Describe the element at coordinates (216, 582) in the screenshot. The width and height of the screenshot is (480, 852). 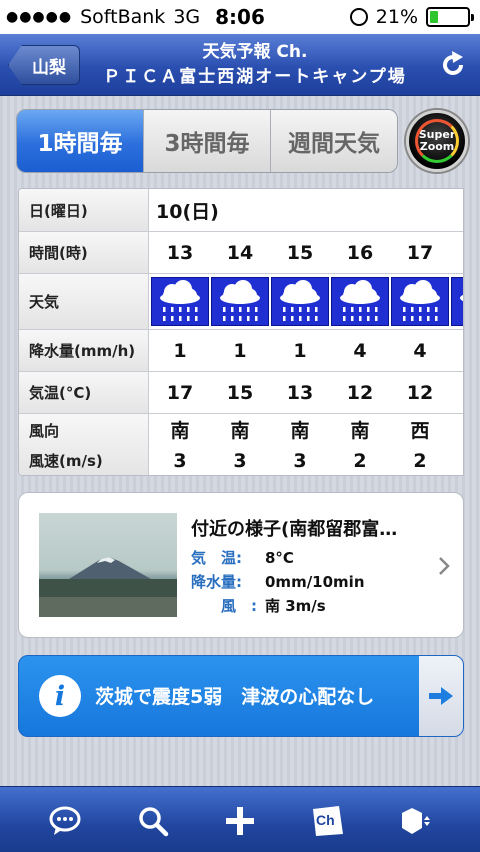
I see `nearby-precip-label: 降水量:` at that location.